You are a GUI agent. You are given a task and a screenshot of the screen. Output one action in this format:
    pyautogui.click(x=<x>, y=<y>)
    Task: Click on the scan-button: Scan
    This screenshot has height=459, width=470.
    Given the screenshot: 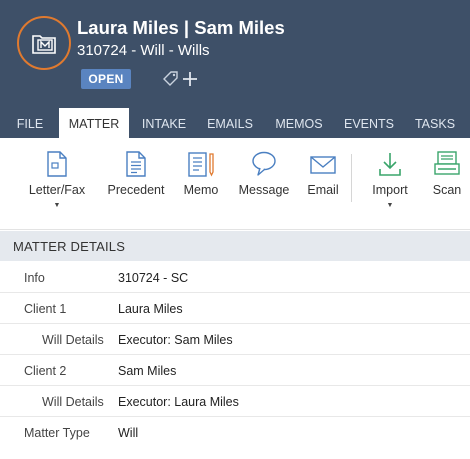 What is the action you would take?
    pyautogui.click(x=447, y=184)
    